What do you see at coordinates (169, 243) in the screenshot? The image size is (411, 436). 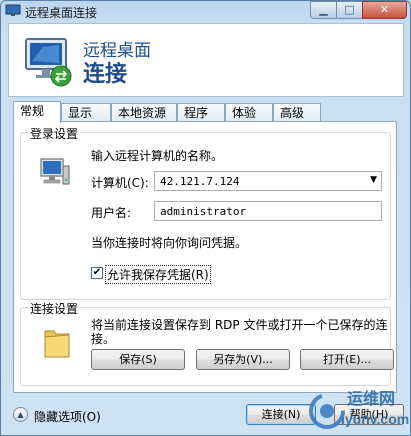 I see `credentials-note: 当你连接时将向你询问凭据。` at bounding box center [169, 243].